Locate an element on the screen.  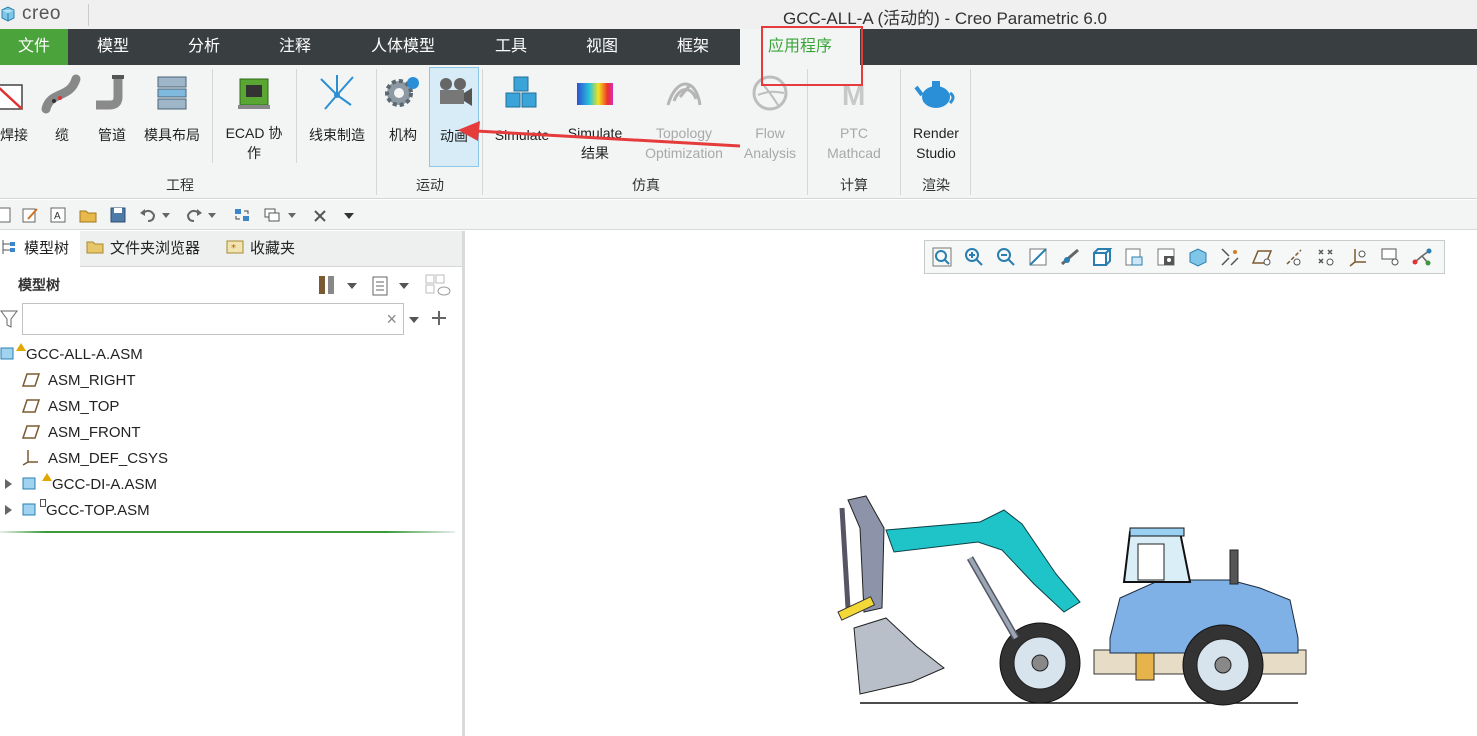
tree-item-asm-top: ASM_TOP is located at coordinates (70, 407).